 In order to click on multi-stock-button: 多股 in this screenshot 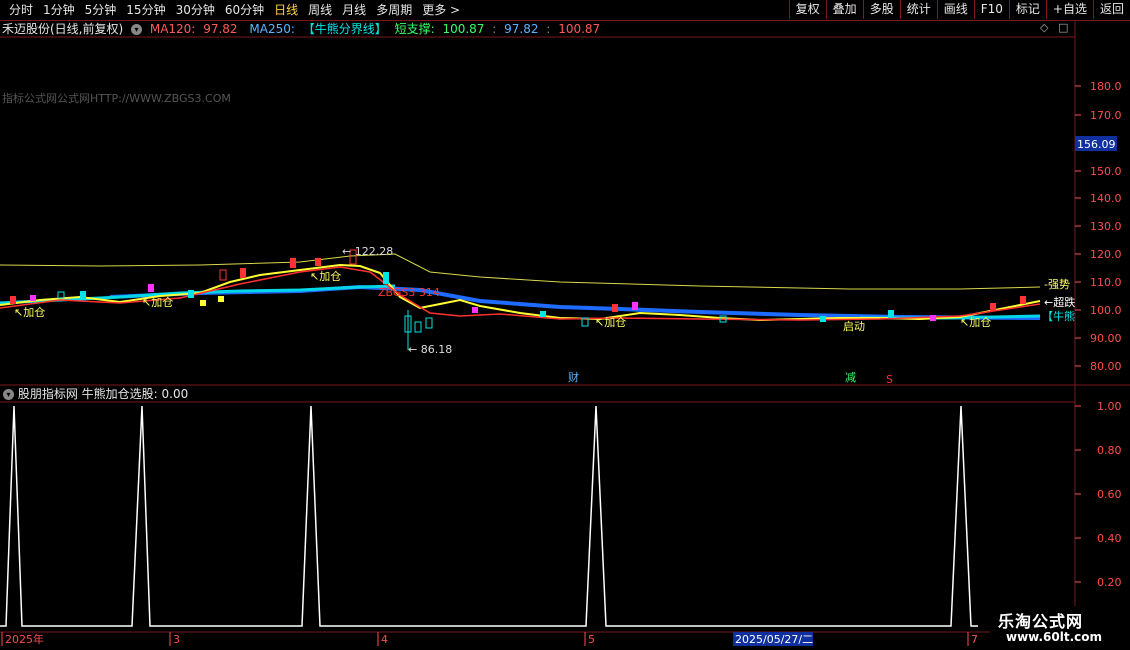, I will do `click(881, 9)`.